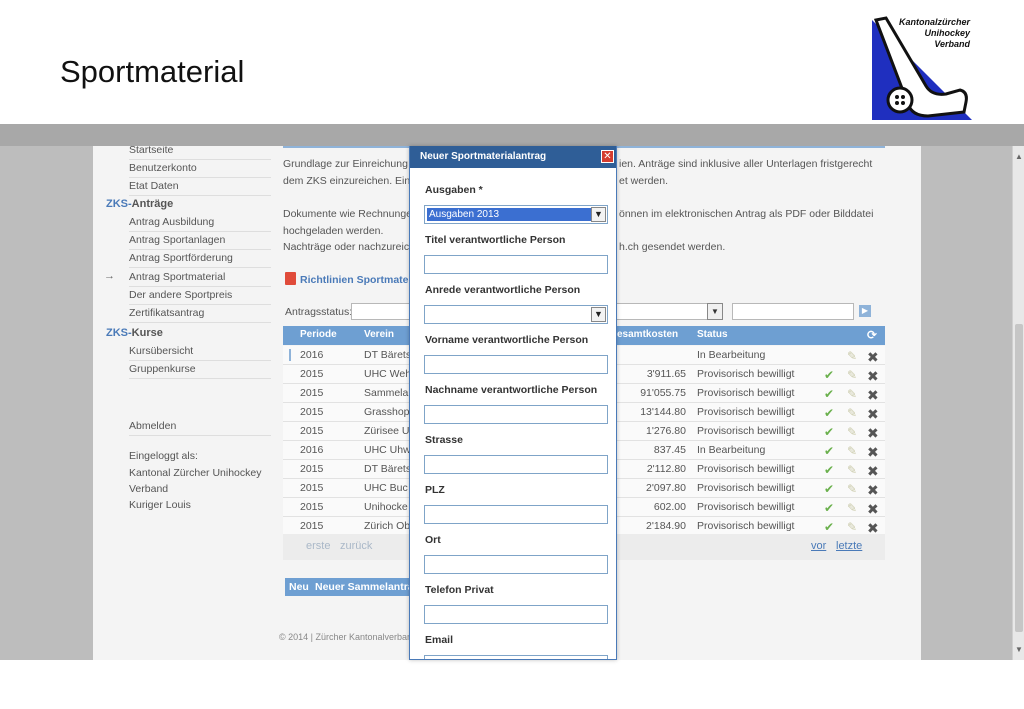  What do you see at coordinates (200, 153) in the screenshot?
I see `sidebar-item-startseite: Startseite` at bounding box center [200, 153].